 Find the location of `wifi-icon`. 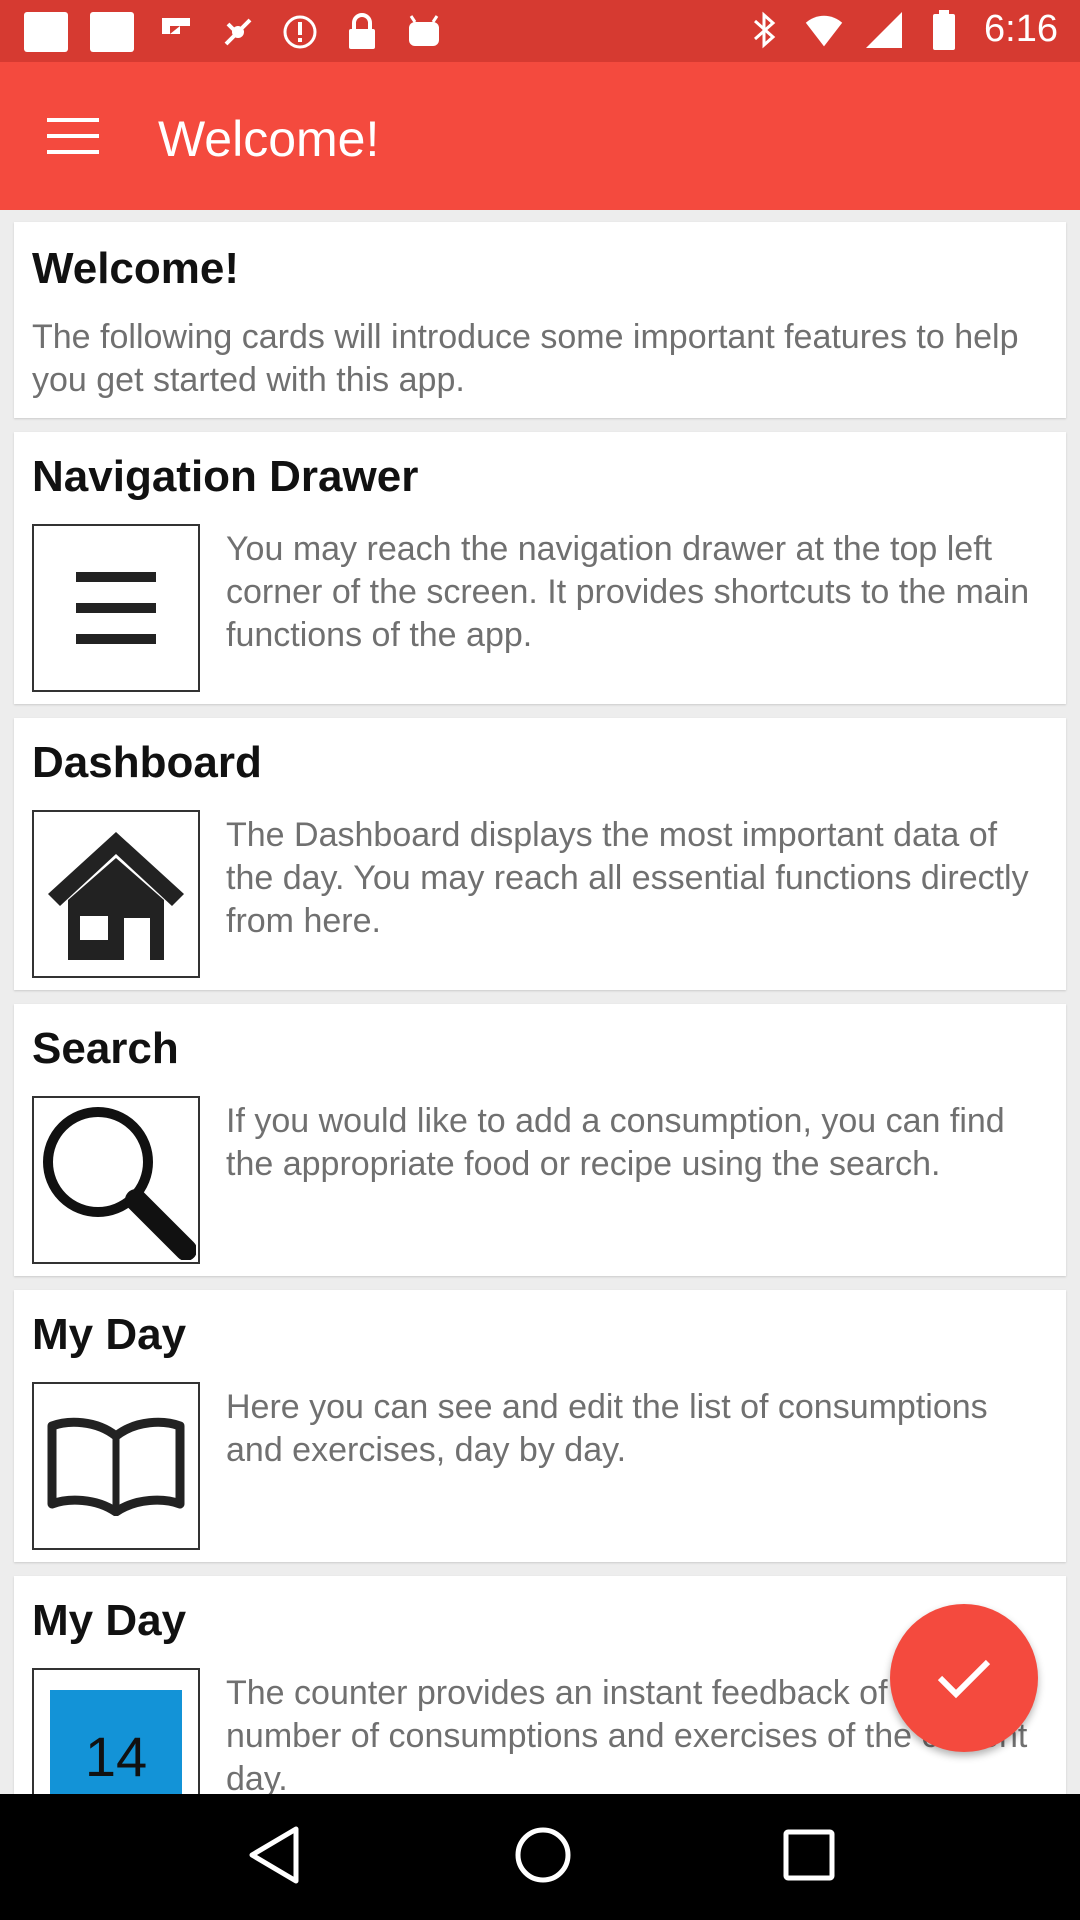

wifi-icon is located at coordinates (824, 30).